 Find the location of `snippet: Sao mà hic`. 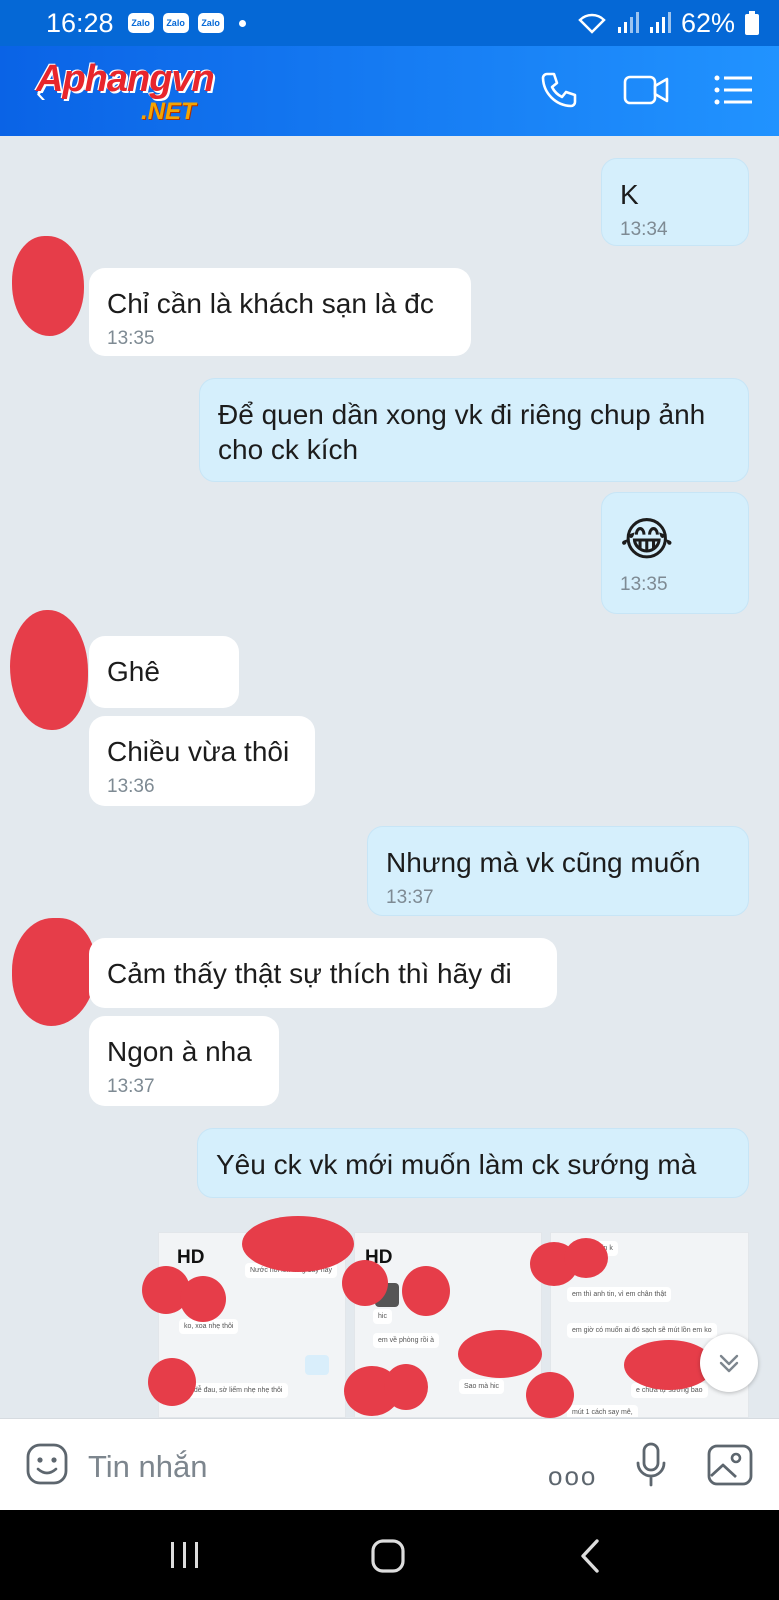

snippet: Sao mà hic is located at coordinates (482, 1386).